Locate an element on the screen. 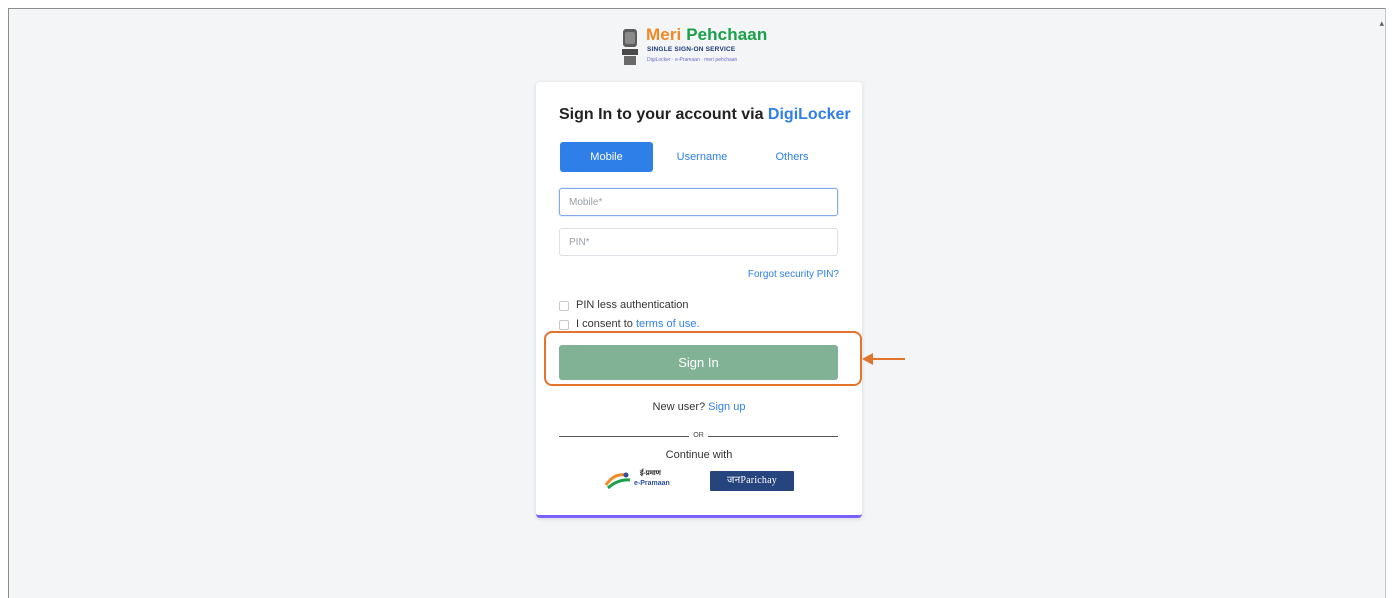  consent-prefix: I consent to is located at coordinates (606, 324).